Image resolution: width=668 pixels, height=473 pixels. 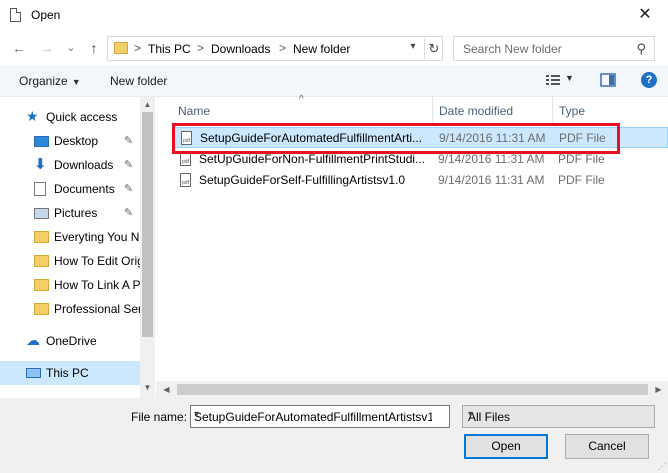 I want to click on search-box: Search New folder ⚲, so click(x=554, y=48).